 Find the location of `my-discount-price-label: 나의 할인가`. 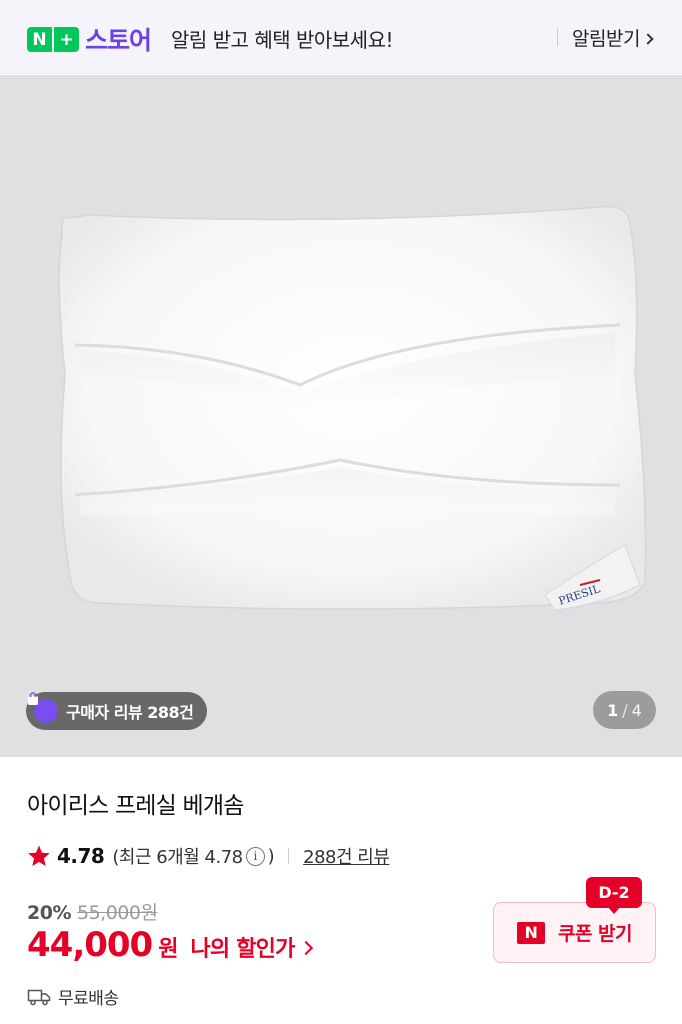

my-discount-price-label: 나의 할인가 is located at coordinates (242, 949).